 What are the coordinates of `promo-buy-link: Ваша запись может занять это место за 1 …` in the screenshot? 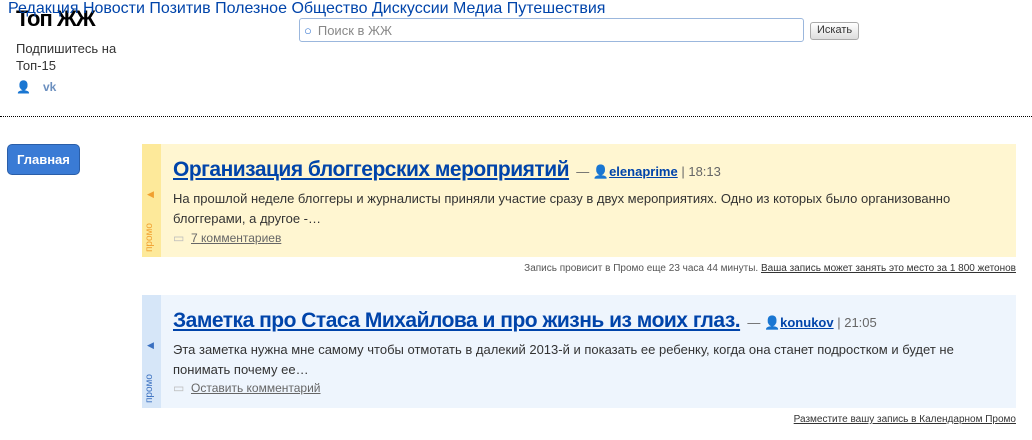 It's located at (888, 268).